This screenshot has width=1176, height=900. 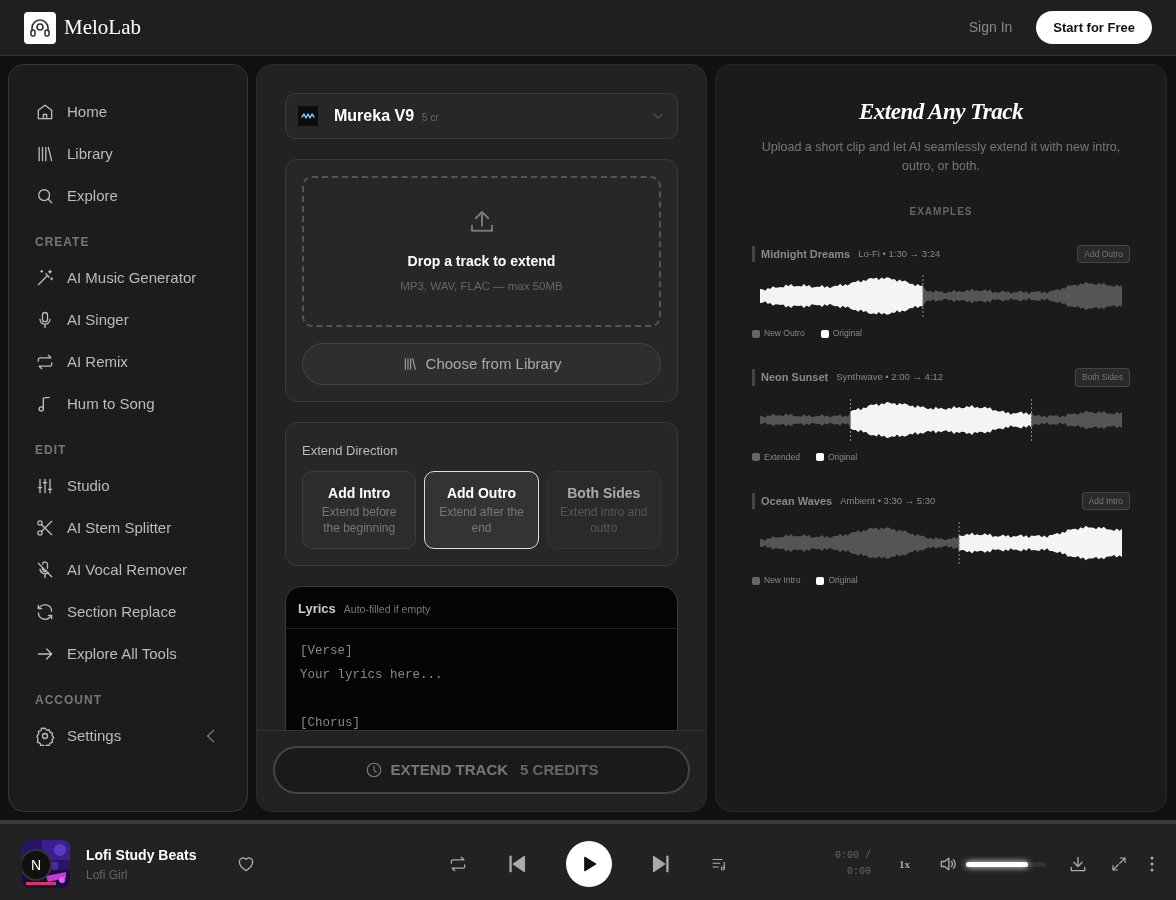 What do you see at coordinates (317, 608) in the screenshot?
I see `lyrics-label: Lyrics` at bounding box center [317, 608].